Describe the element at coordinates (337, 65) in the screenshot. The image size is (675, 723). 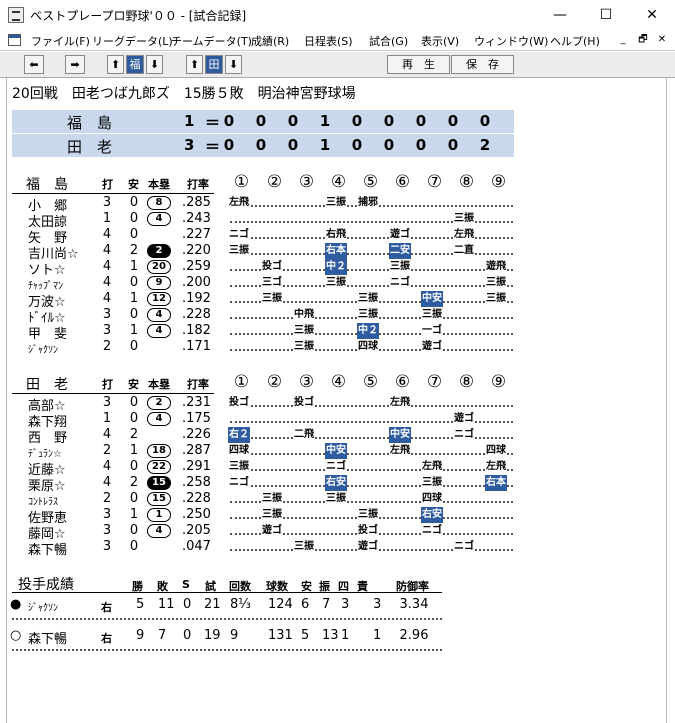
I see `toolbar: ⬅ ➡ ⬆ 福 ⬇ ⬆ 田 ⬇ 再 生 保 存` at that location.